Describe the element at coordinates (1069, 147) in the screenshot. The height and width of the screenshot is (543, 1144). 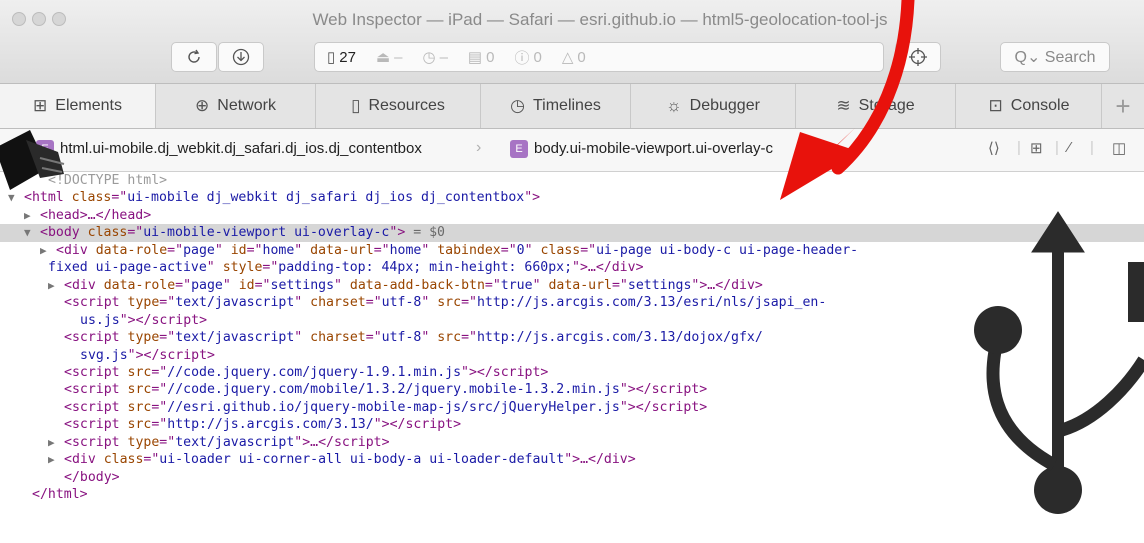
I see `paint-brush-icon: ⁄` at that location.